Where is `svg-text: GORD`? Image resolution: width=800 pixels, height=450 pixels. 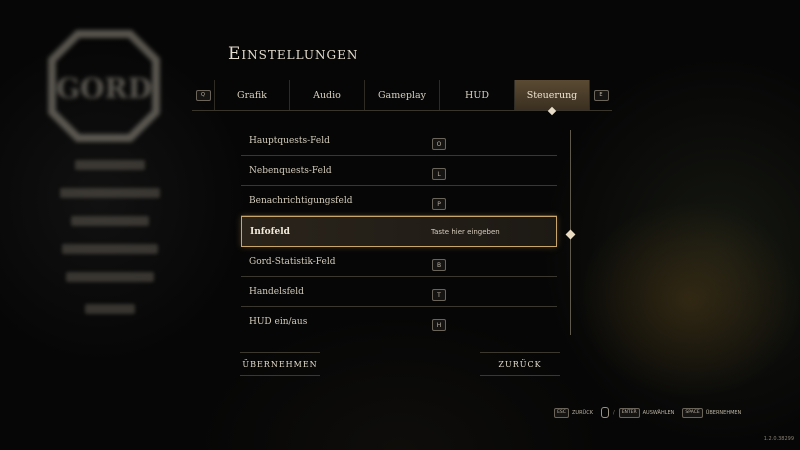
svg-text: GORD is located at coordinates (104, 88).